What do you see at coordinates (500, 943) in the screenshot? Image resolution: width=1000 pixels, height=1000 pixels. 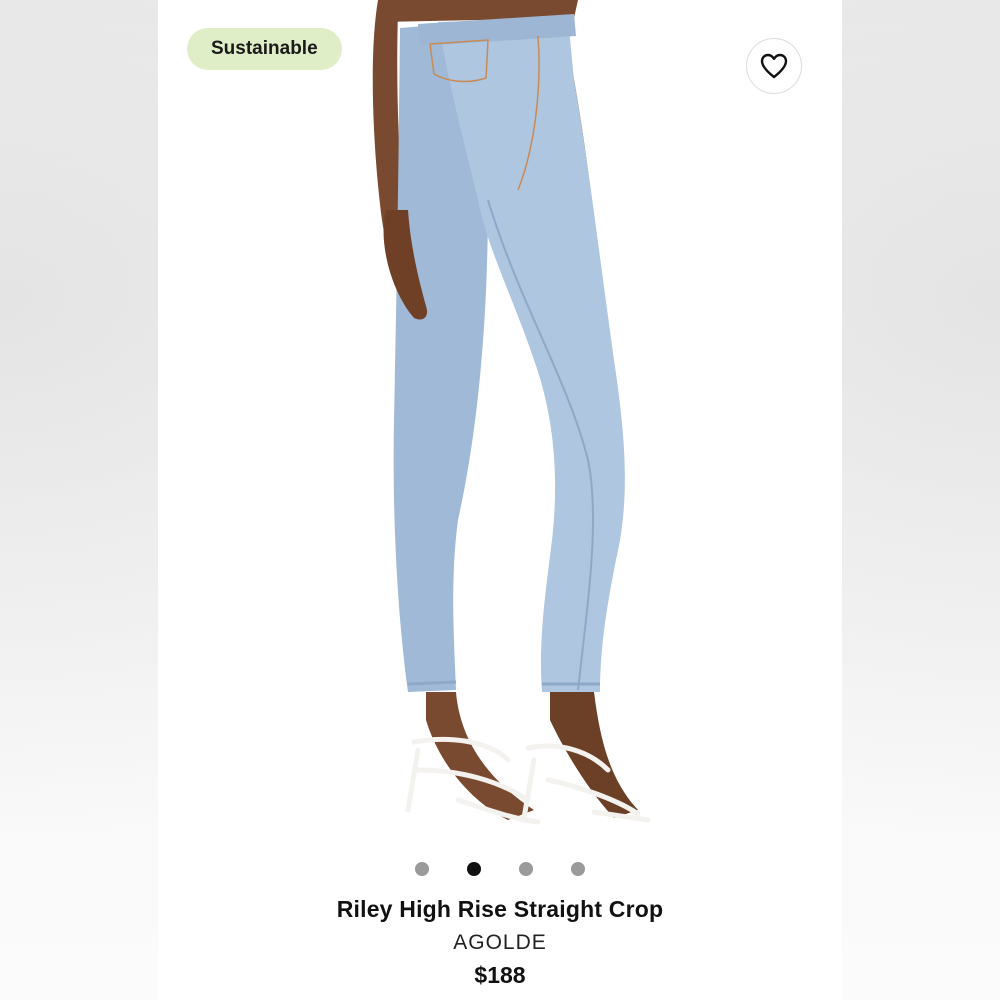 I see `product-brand: AGOLDE` at bounding box center [500, 943].